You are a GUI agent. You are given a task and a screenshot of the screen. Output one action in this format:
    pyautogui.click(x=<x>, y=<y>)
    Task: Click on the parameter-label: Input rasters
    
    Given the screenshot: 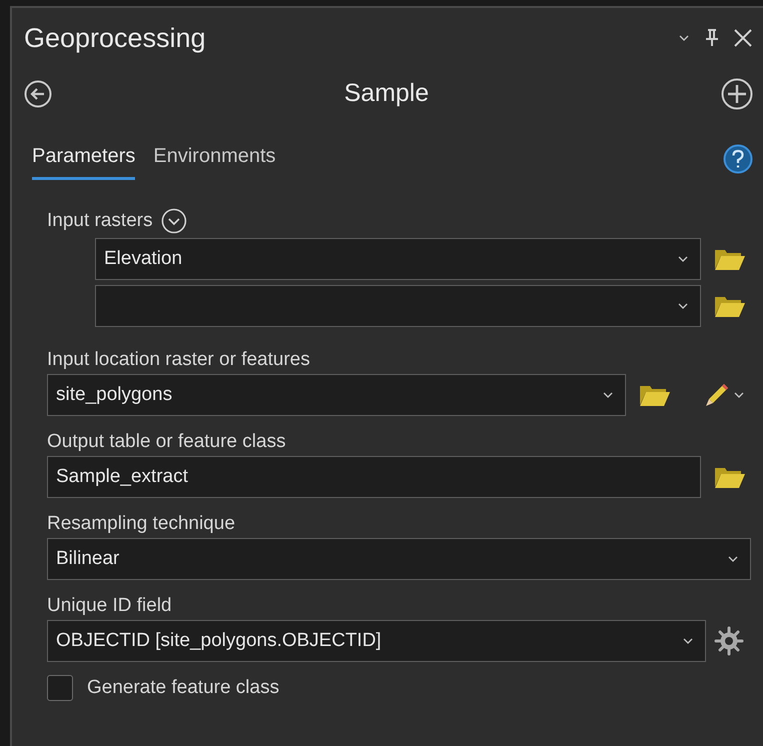 What is the action you would take?
    pyautogui.click(x=100, y=221)
    